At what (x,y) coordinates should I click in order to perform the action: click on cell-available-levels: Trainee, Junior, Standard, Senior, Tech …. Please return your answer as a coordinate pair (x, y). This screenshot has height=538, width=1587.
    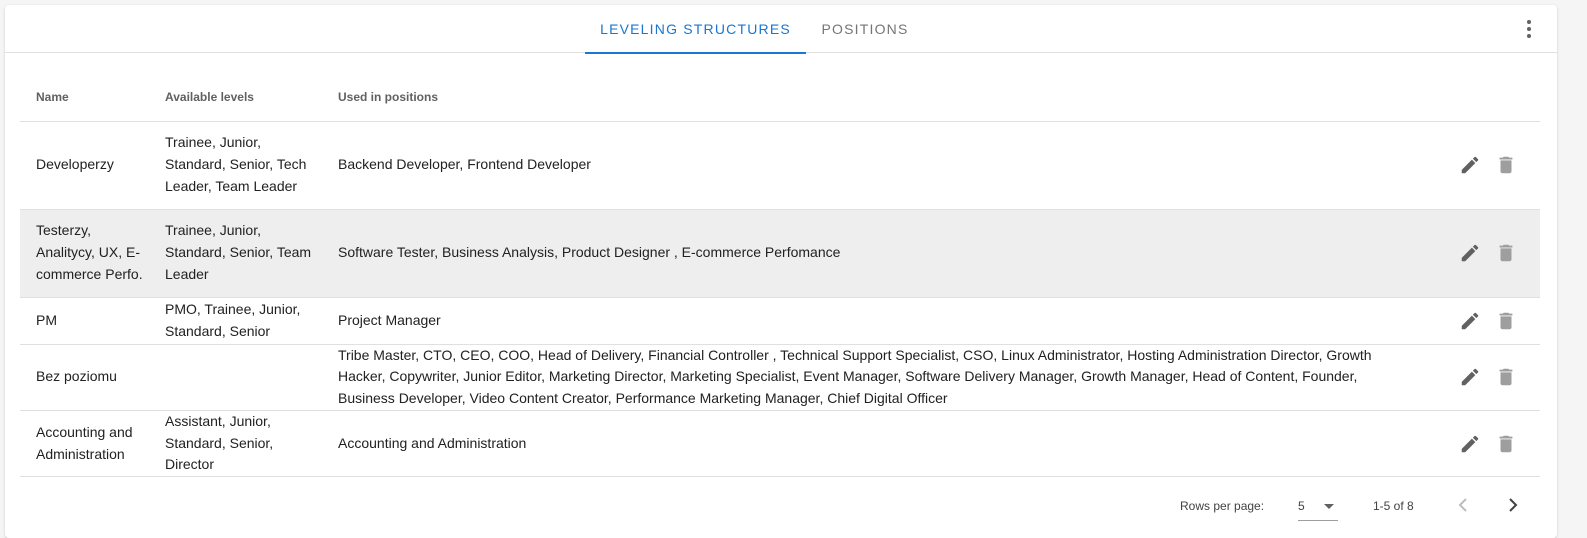
    Looking at the image, I should click on (235, 165).